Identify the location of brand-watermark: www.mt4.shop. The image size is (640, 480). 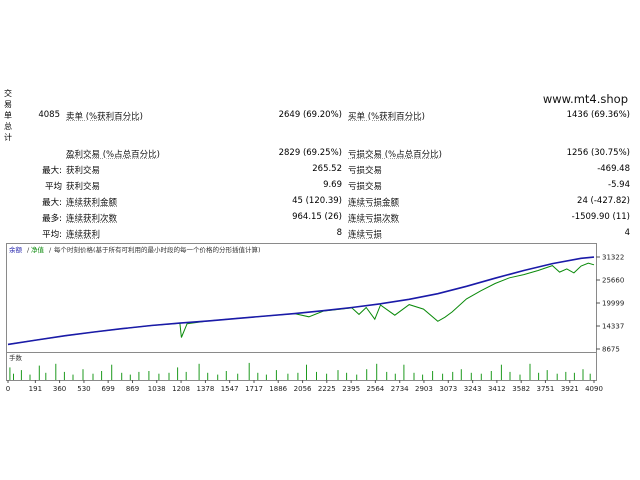
(585, 99).